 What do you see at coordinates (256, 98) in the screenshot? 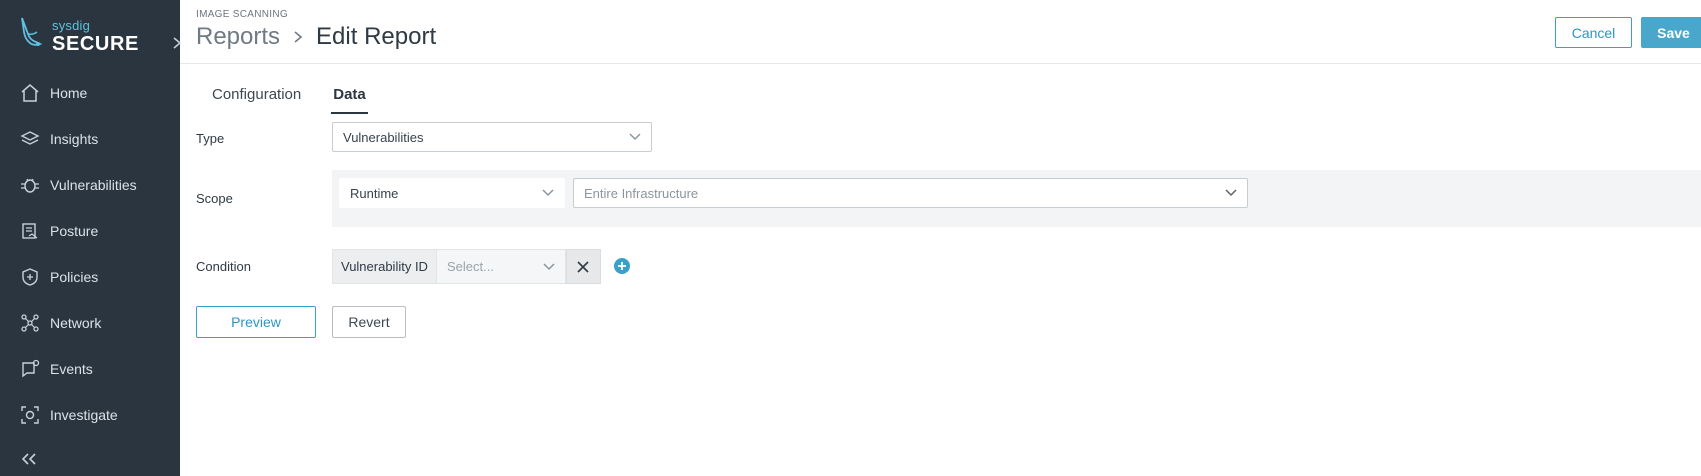
I see `tab-configuration: Configuration` at bounding box center [256, 98].